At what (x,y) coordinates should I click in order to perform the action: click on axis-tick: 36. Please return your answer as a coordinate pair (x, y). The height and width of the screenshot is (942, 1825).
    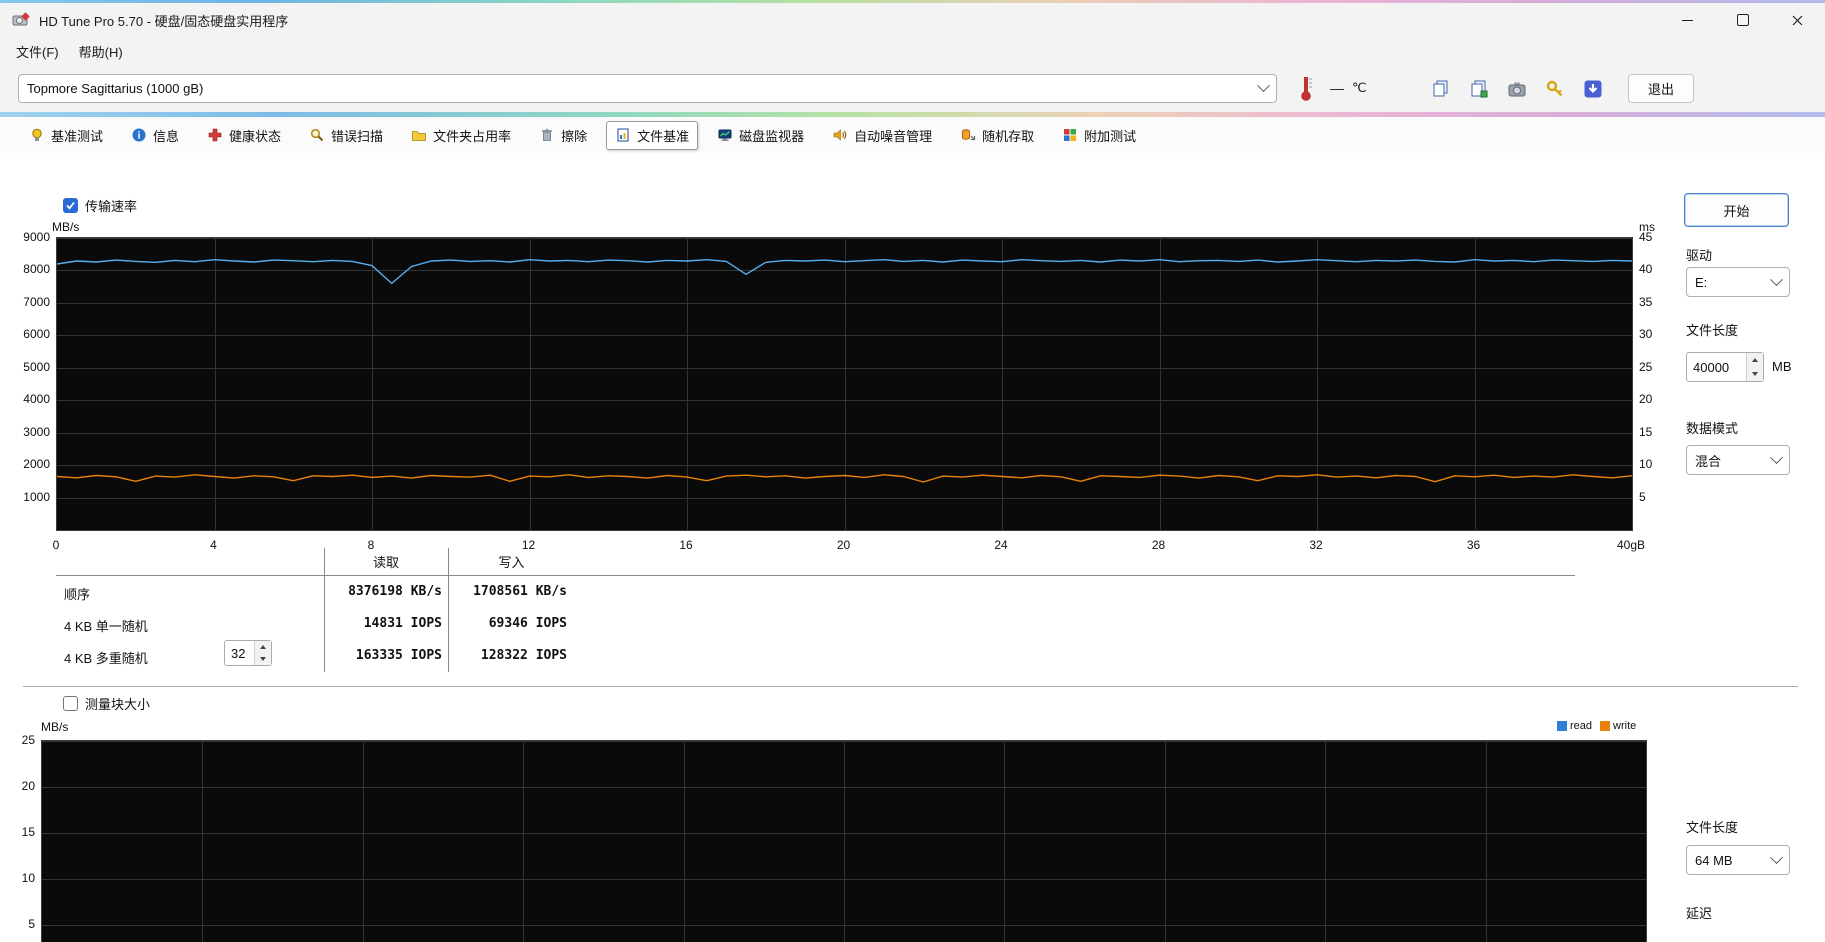
    Looking at the image, I should click on (1473, 545).